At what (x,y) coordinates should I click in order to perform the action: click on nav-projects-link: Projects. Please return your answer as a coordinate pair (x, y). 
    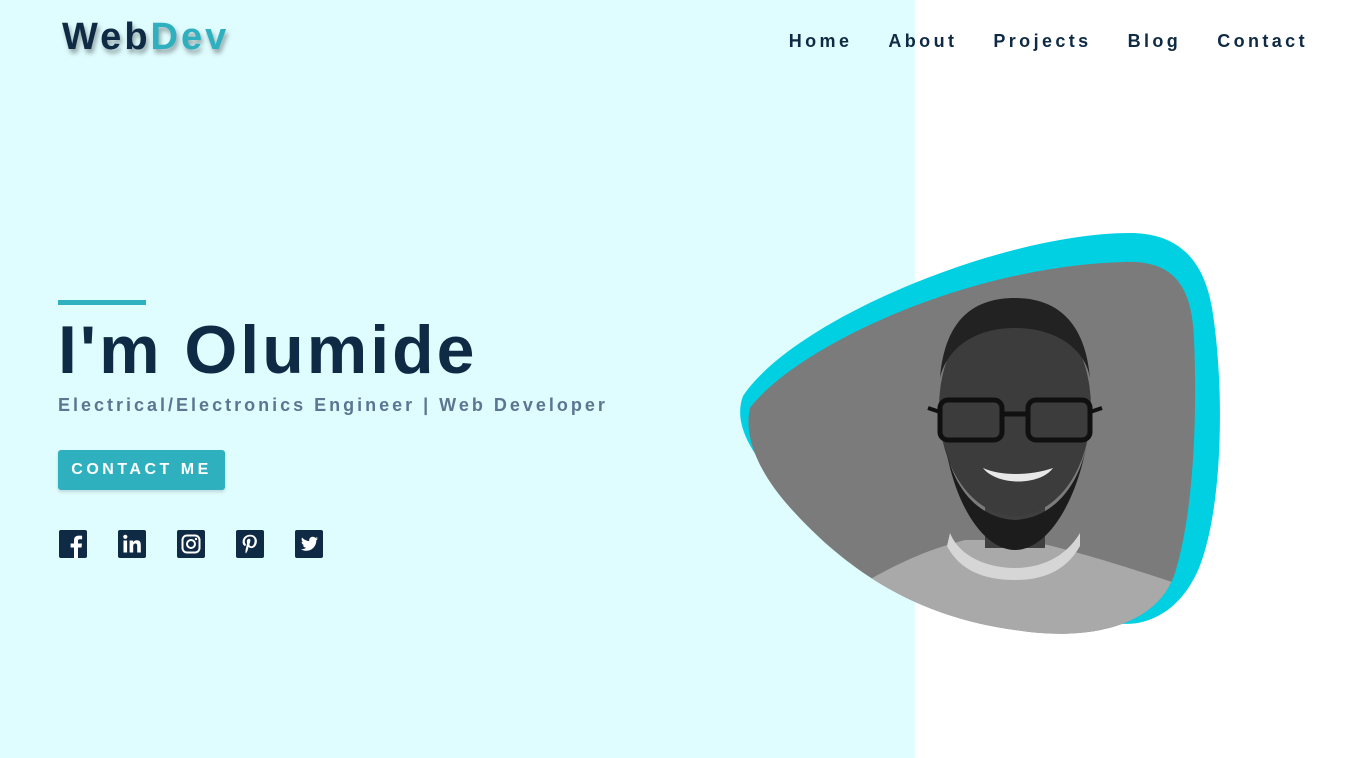
    Looking at the image, I should click on (1042, 41).